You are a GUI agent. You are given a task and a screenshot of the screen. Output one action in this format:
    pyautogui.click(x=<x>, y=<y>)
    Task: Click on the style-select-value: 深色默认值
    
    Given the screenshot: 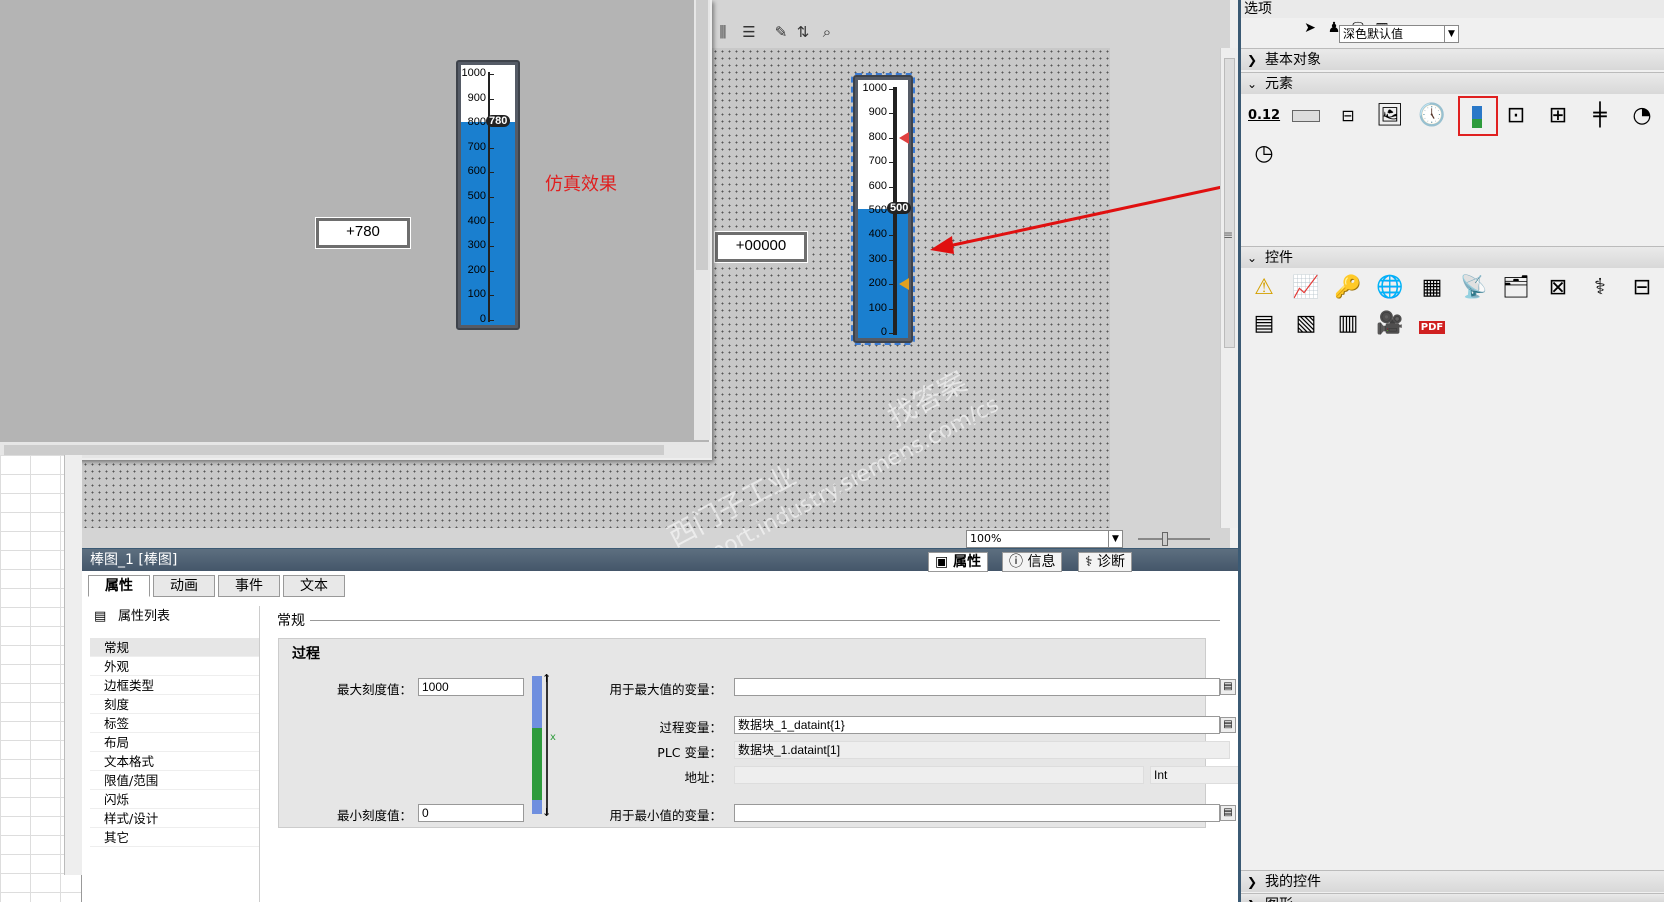 What is the action you would take?
    pyautogui.click(x=1373, y=34)
    